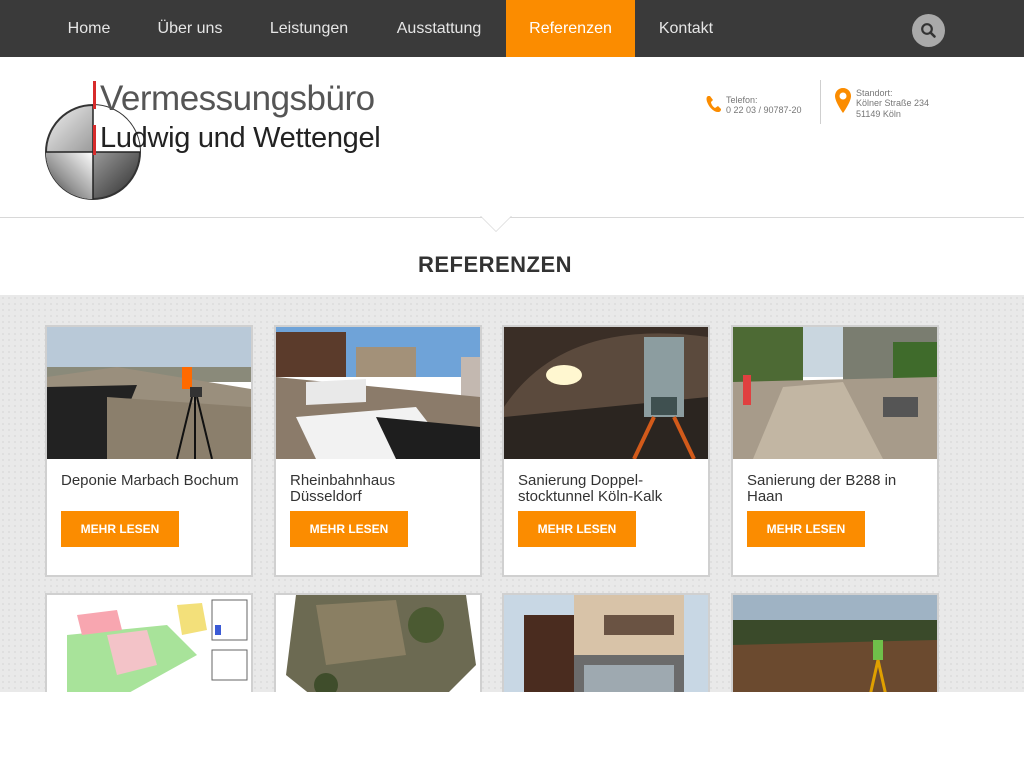  Describe the element at coordinates (190, 28) in the screenshot. I see `nav-ueber-uns: Über uns` at that location.